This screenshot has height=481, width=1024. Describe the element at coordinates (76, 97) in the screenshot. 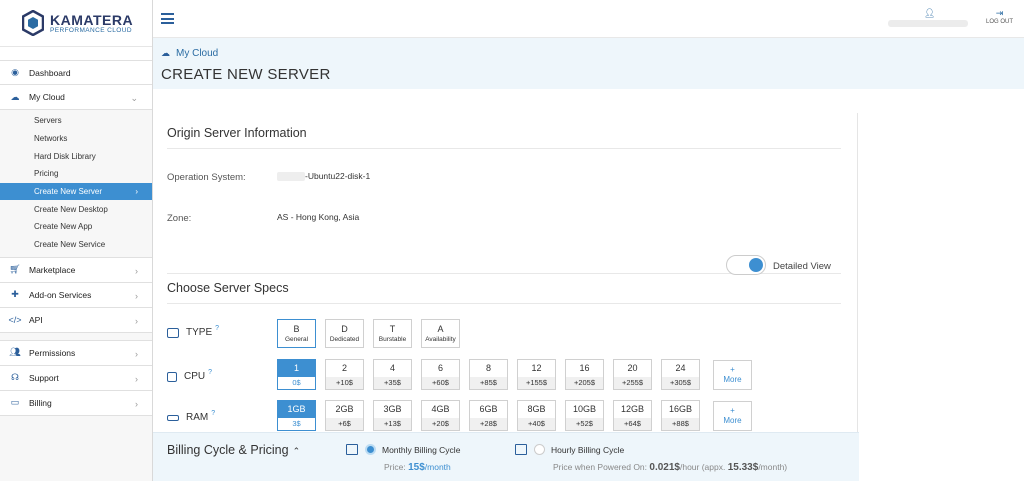

I see `sidebar-item-my-cloud: ☁ My Cloud ⌄` at that location.